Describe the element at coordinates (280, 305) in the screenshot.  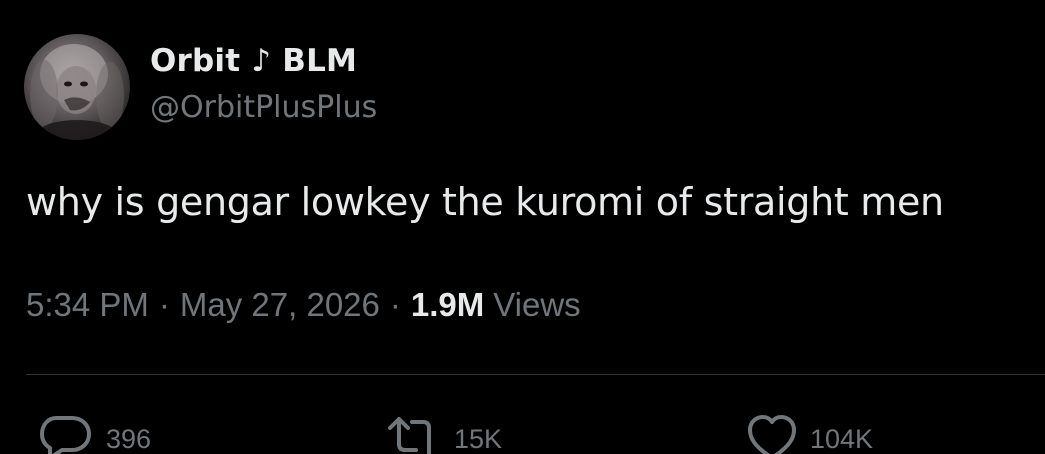
I see `tweet-date: May 27, 2026` at that location.